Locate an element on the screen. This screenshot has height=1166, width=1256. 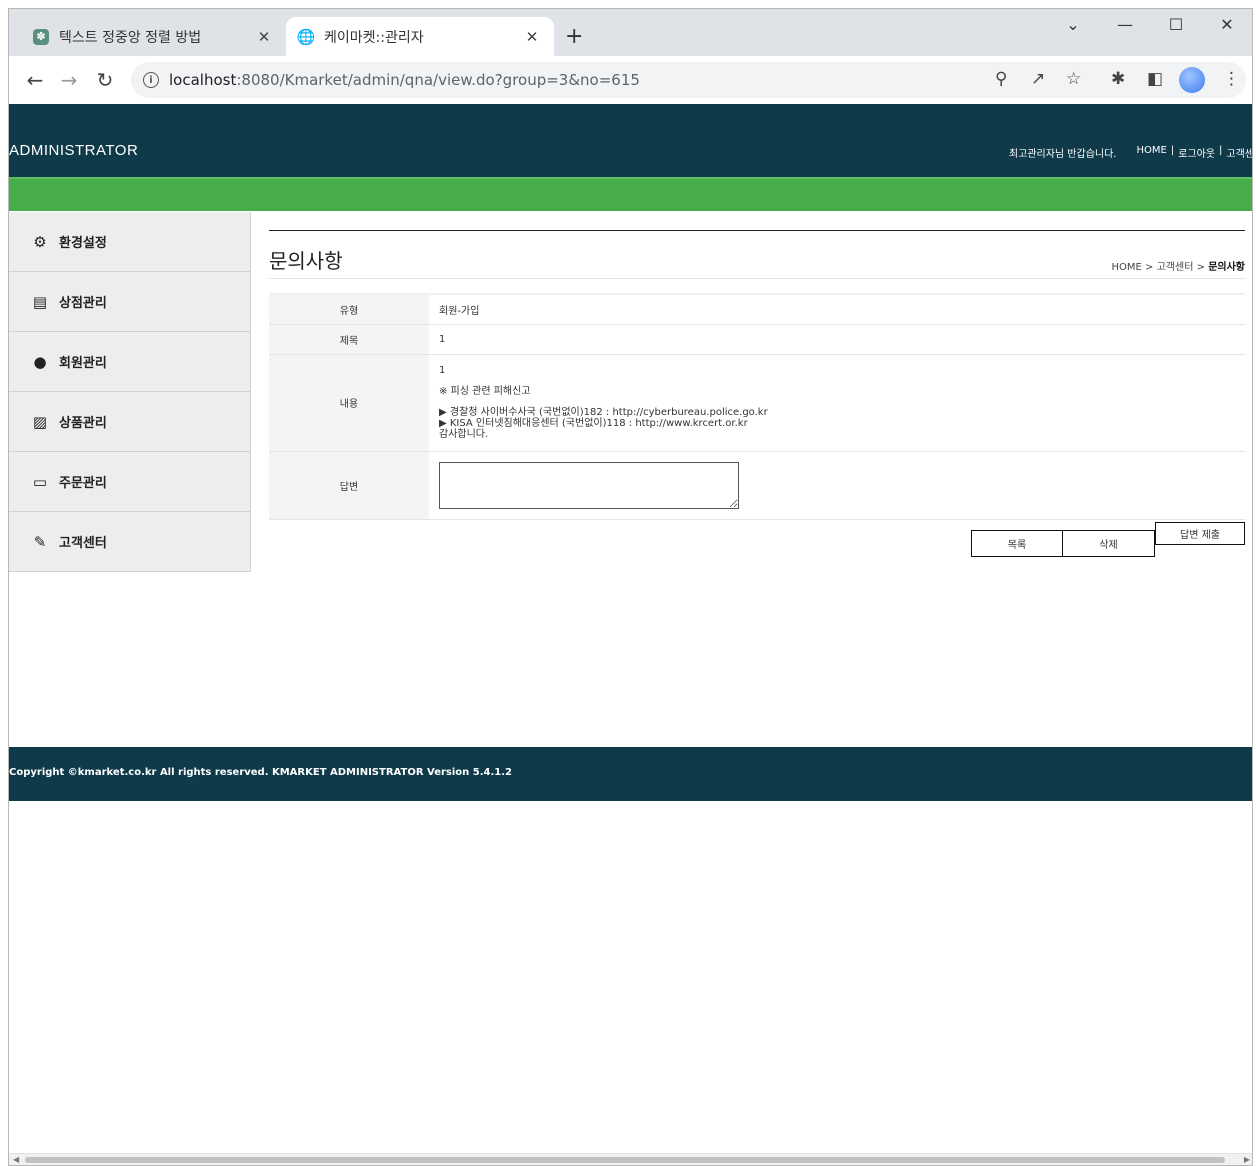
browser-tab-2: 🌐 케이마켓::관리자 ✕ is located at coordinates (420, 36).